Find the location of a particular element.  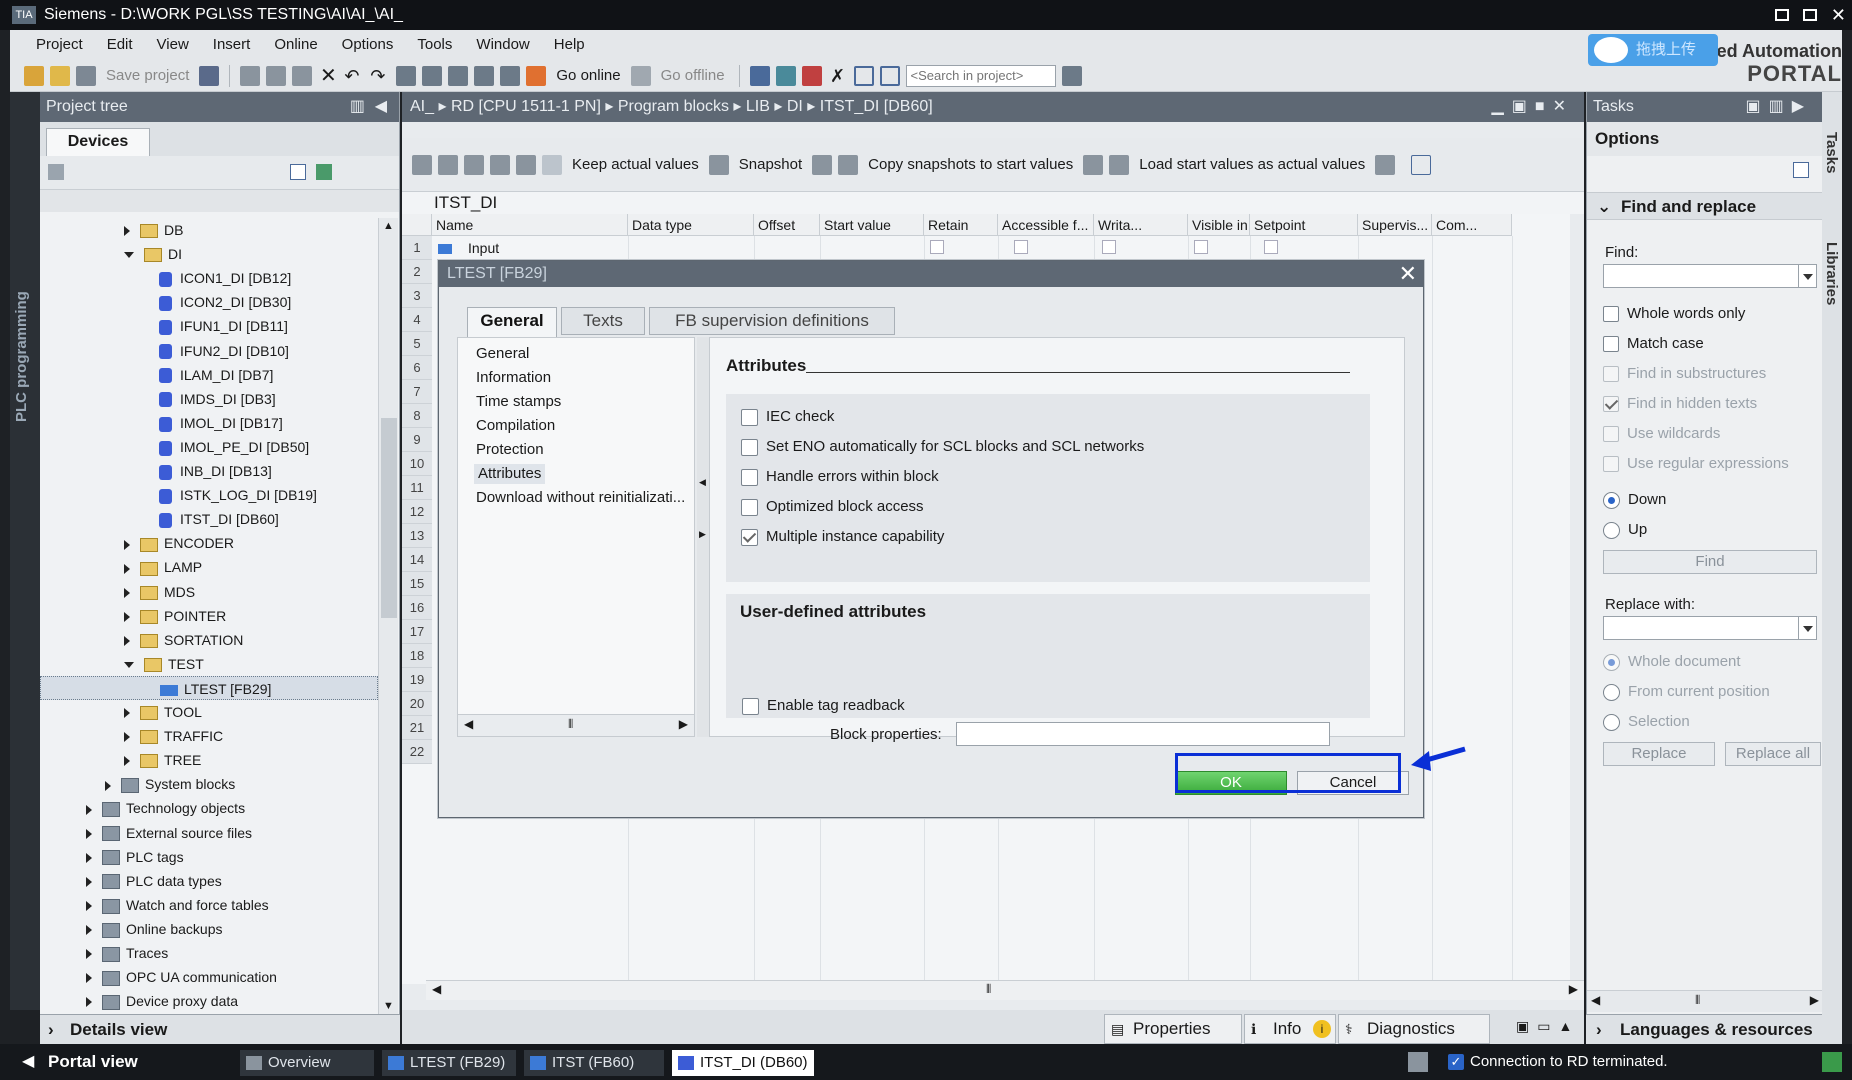

tree-item: ICON1_DI [DB12] is located at coordinates (209, 278).